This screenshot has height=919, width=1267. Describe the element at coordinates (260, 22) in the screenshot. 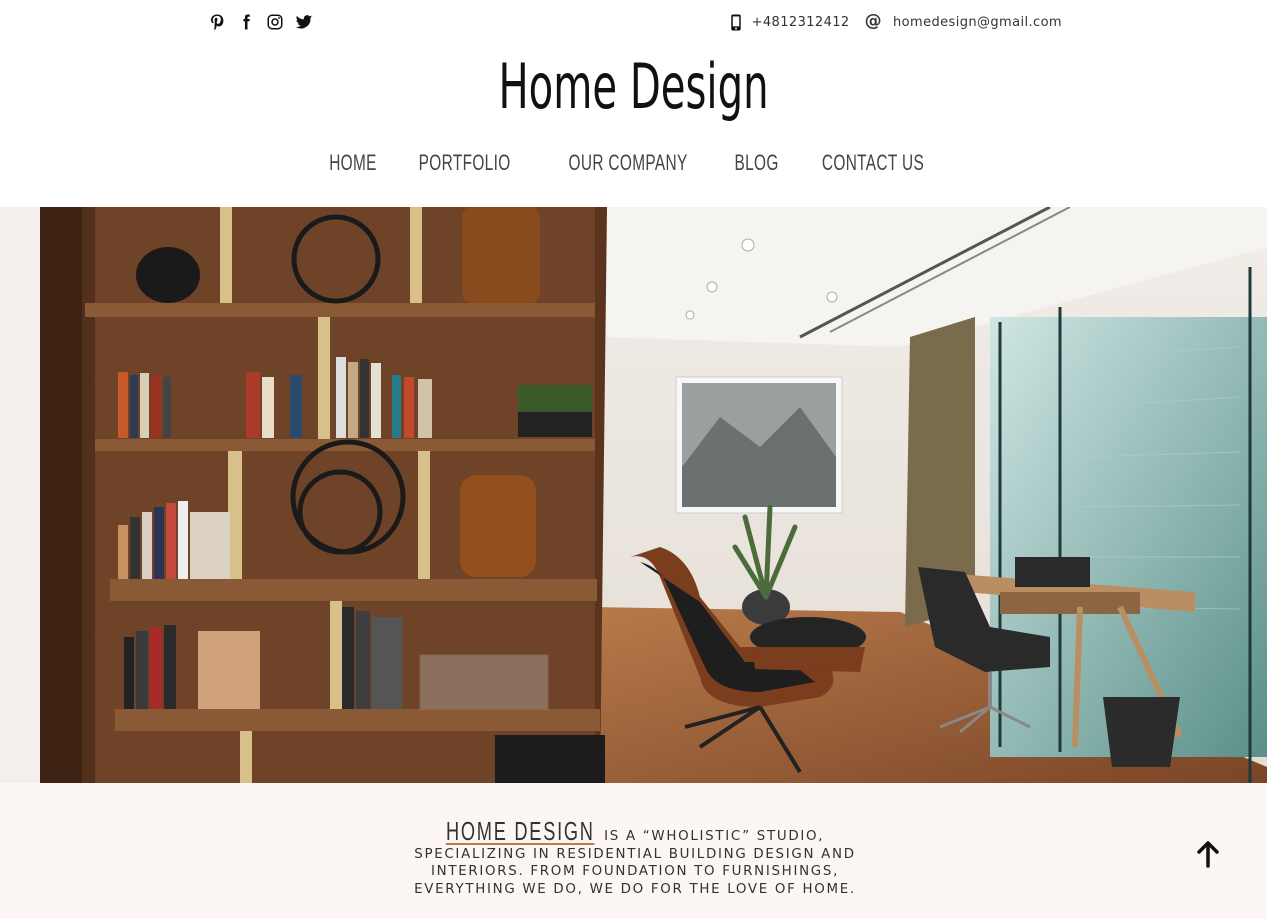

I see `social-links` at that location.